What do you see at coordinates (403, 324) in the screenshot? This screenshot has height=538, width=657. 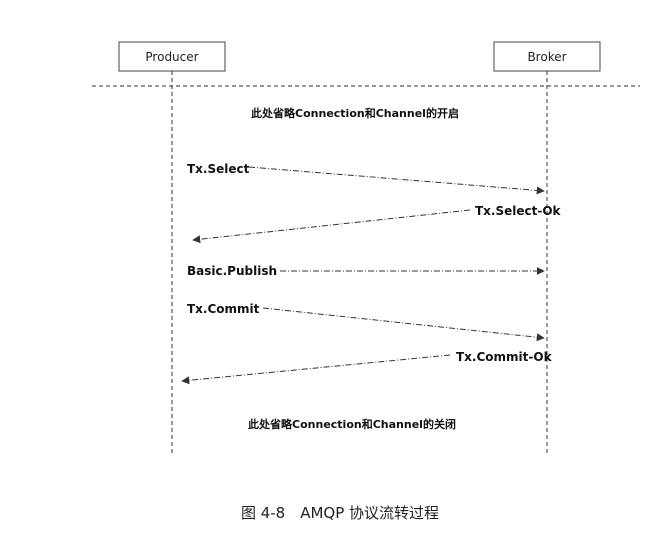 I see `message-arrow-tx-commit` at bounding box center [403, 324].